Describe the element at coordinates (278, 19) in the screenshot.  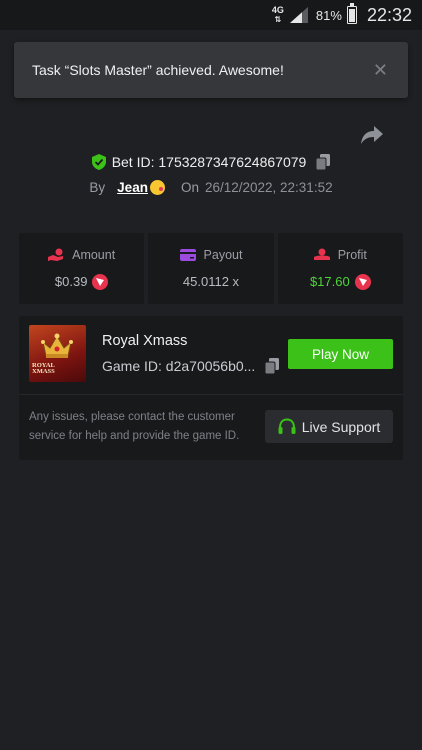
I see `data-arrows-icon: ⇅` at that location.